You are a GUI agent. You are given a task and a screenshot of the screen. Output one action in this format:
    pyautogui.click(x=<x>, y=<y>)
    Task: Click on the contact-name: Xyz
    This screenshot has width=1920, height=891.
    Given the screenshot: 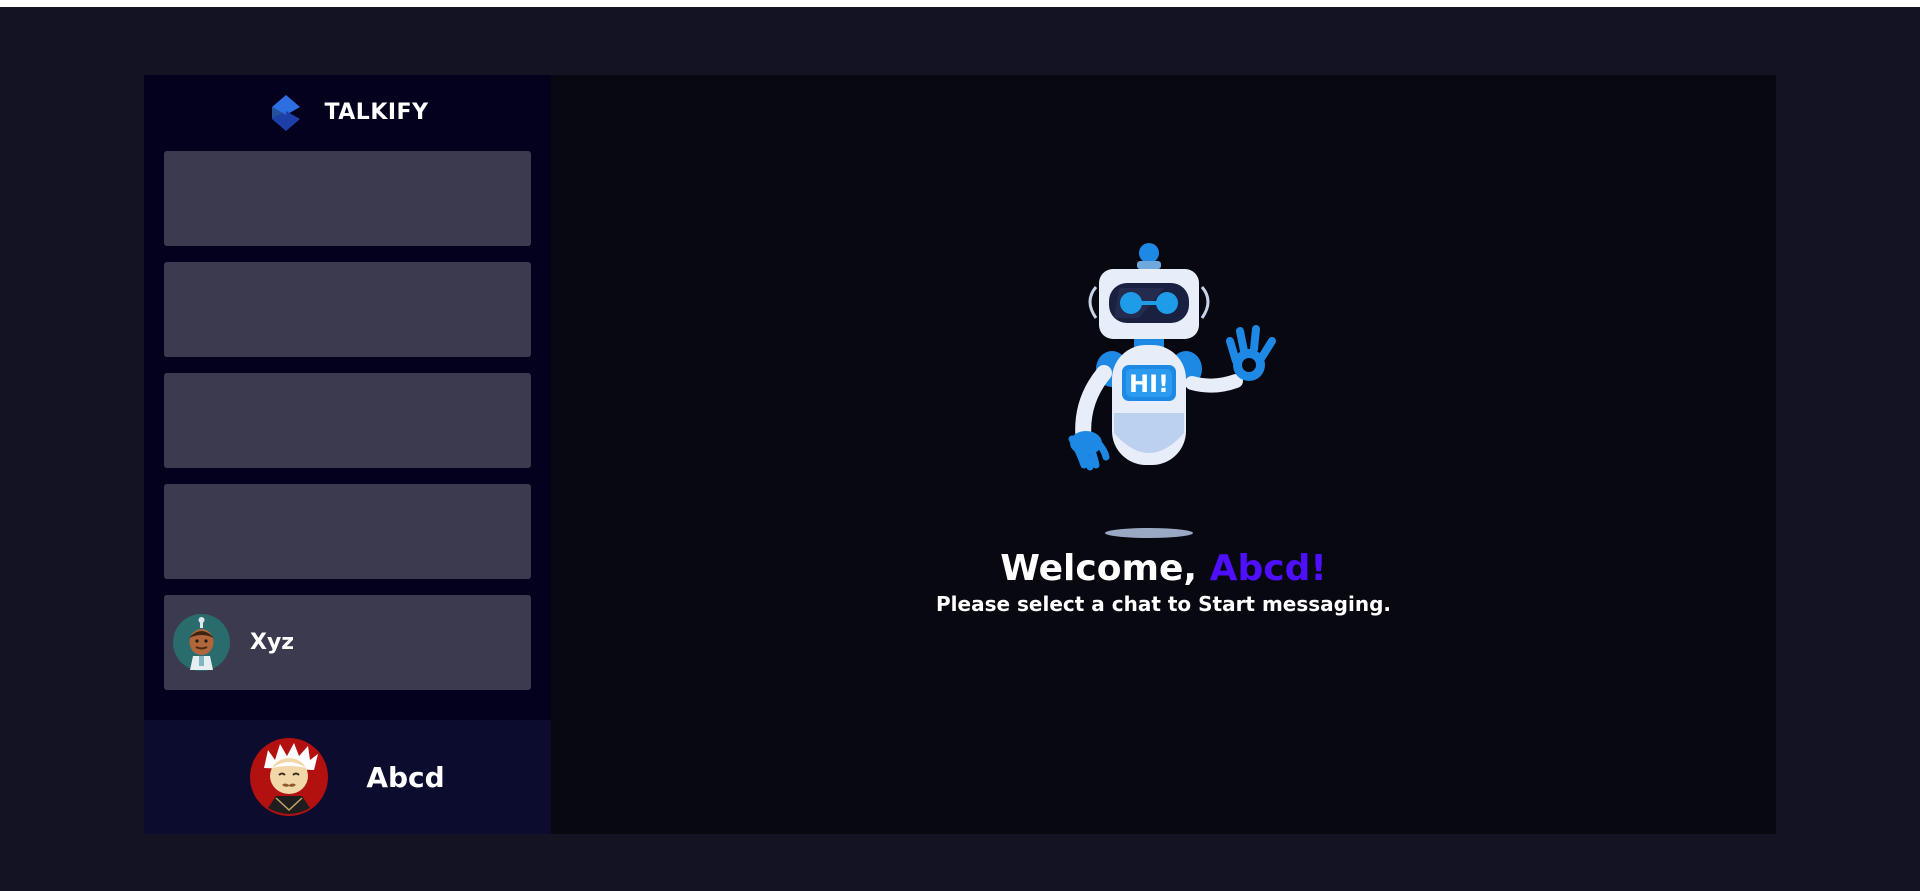 What is the action you would take?
    pyautogui.click(x=272, y=642)
    